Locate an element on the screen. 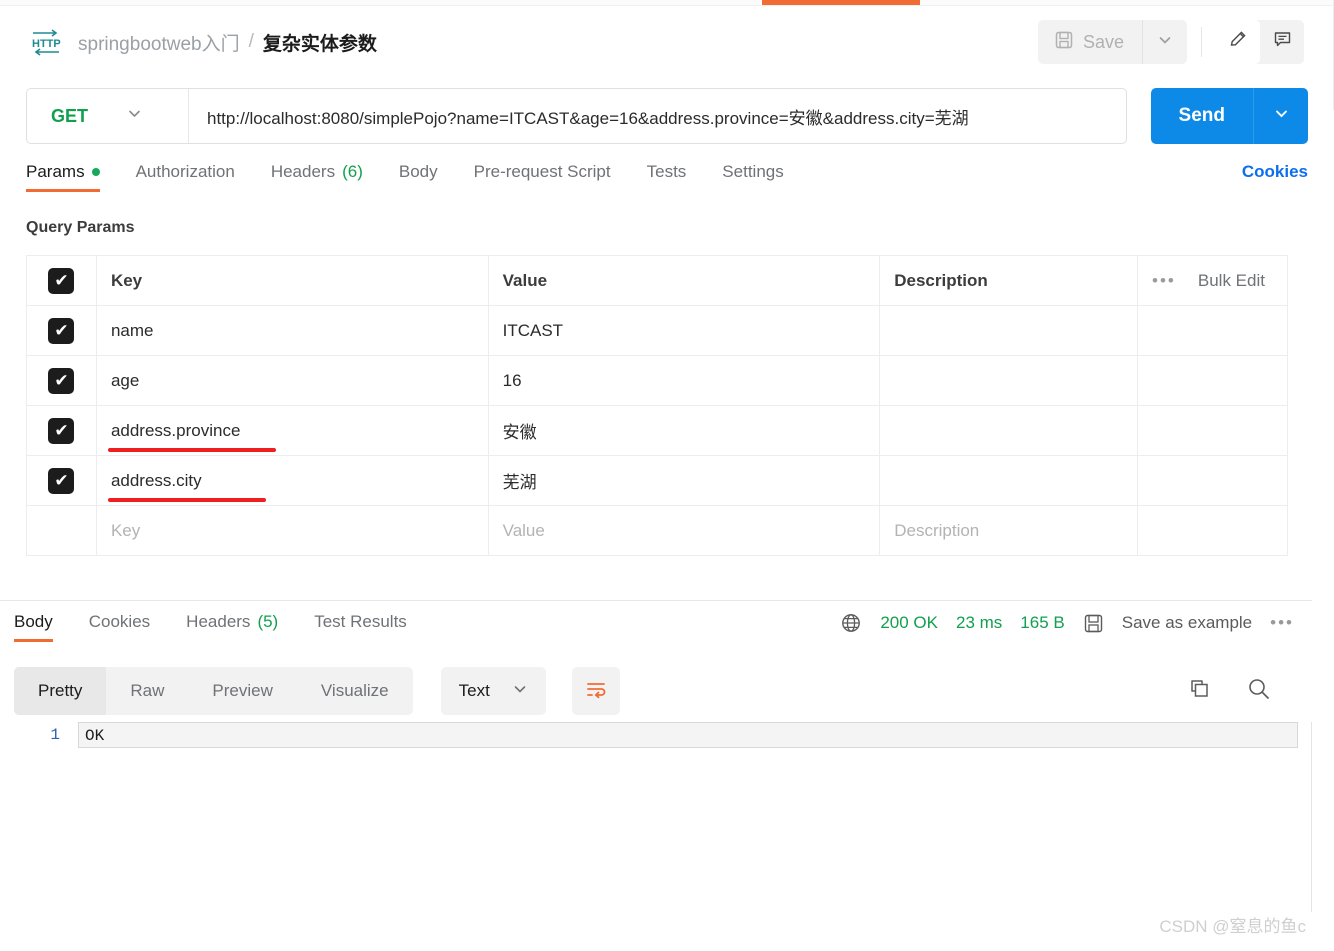  cookies-link: Cookies is located at coordinates (1275, 177).